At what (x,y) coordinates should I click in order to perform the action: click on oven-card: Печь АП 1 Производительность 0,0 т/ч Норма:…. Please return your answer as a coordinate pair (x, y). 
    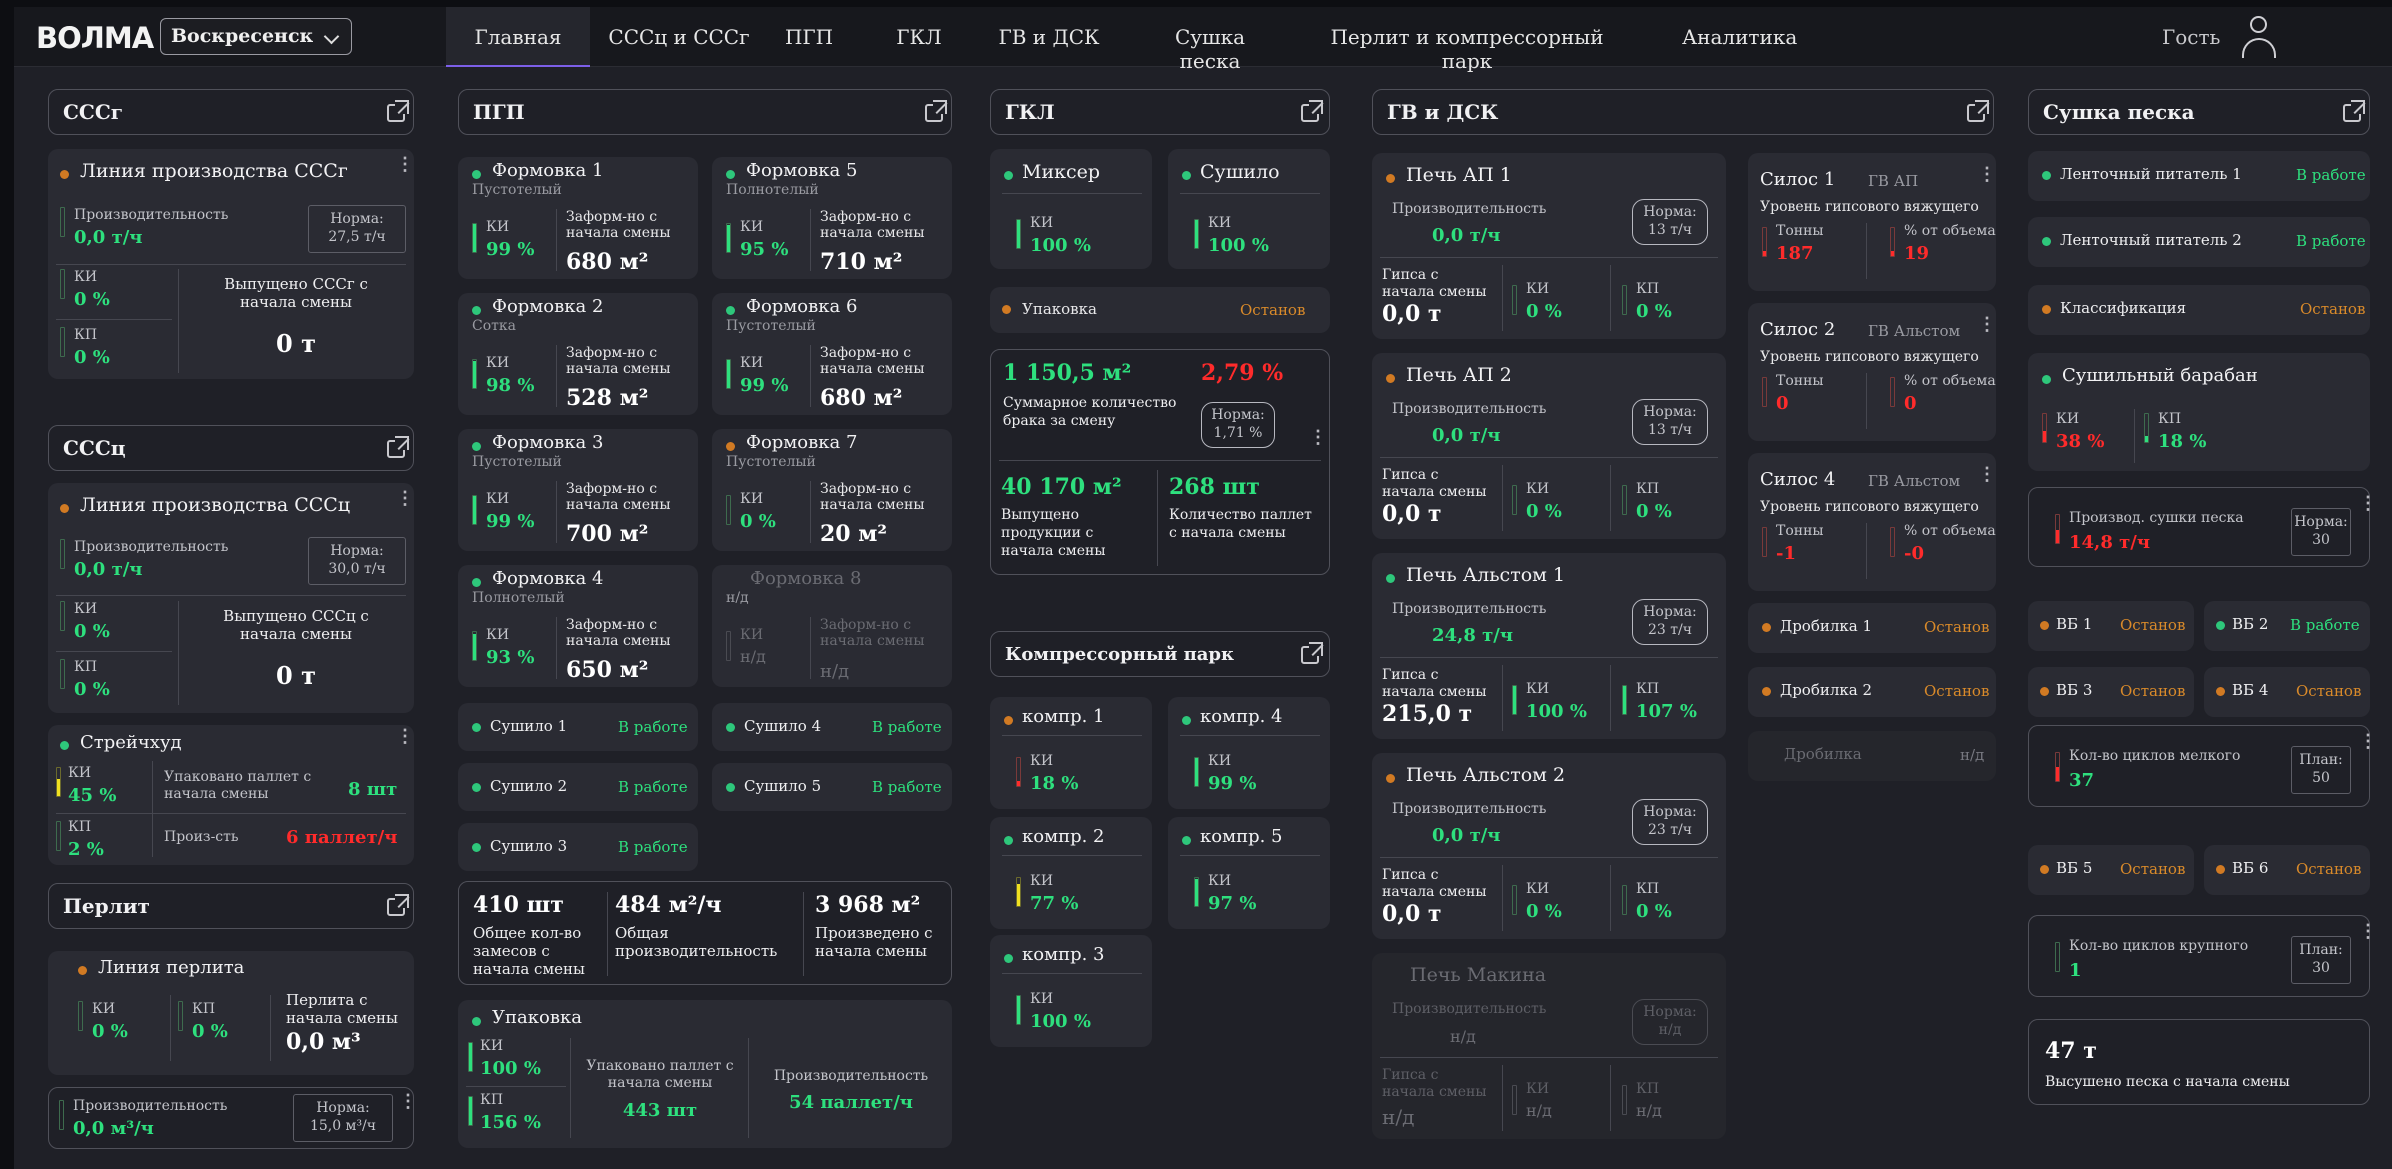
    Looking at the image, I should click on (1549, 246).